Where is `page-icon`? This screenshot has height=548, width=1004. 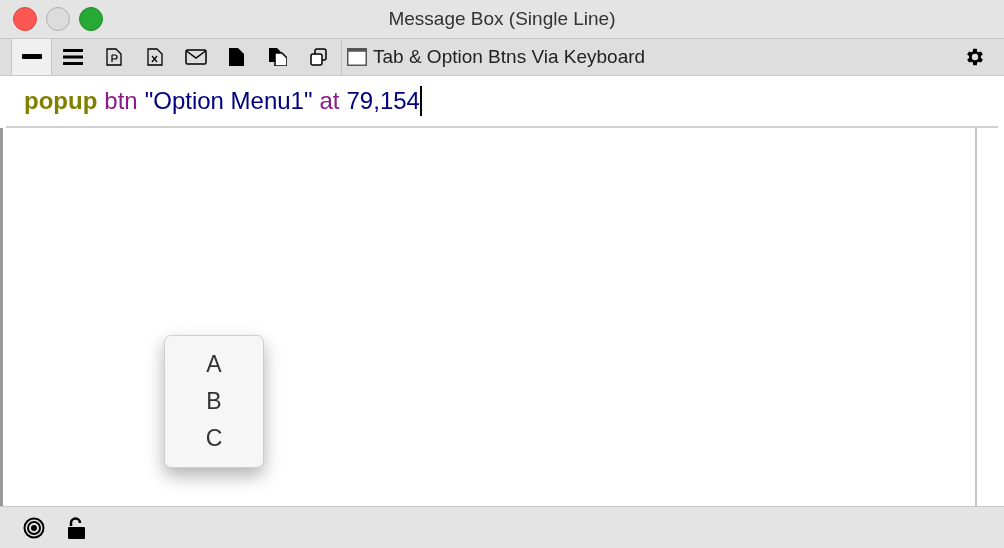 page-icon is located at coordinates (236, 57).